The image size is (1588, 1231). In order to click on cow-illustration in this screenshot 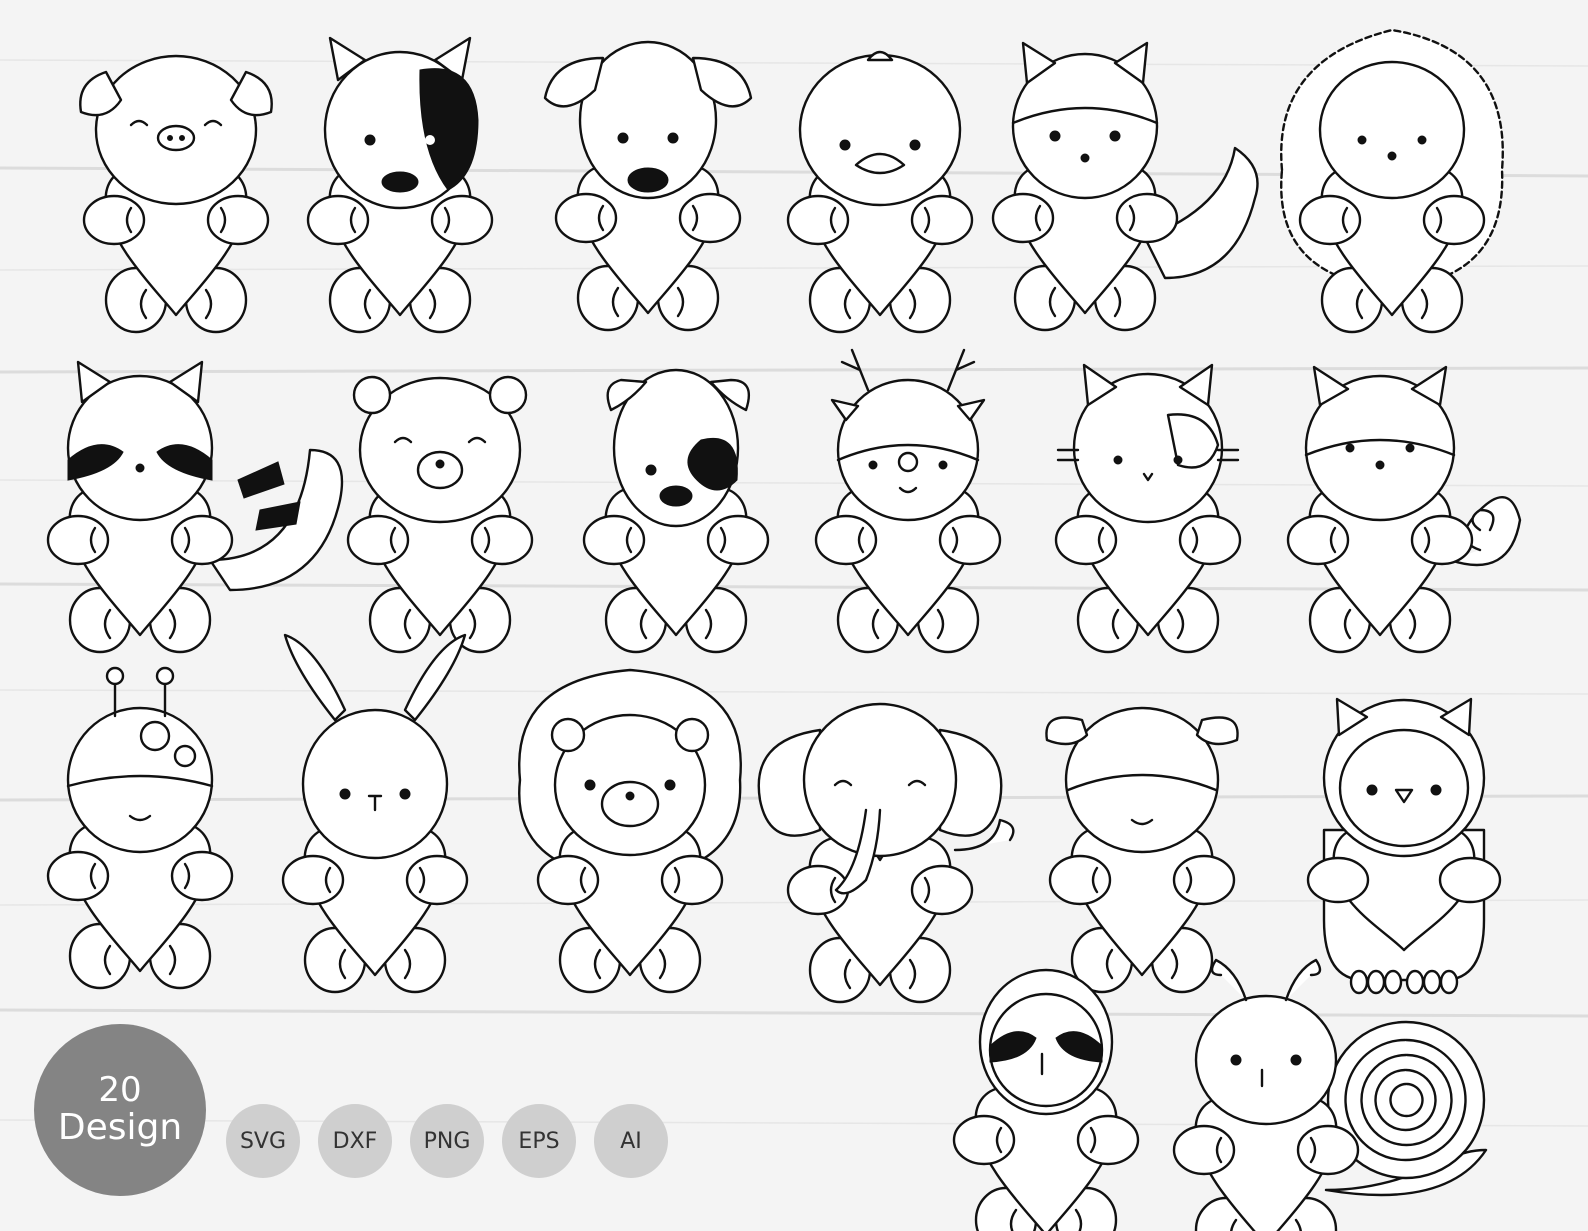, I will do `click(1142, 850)`.